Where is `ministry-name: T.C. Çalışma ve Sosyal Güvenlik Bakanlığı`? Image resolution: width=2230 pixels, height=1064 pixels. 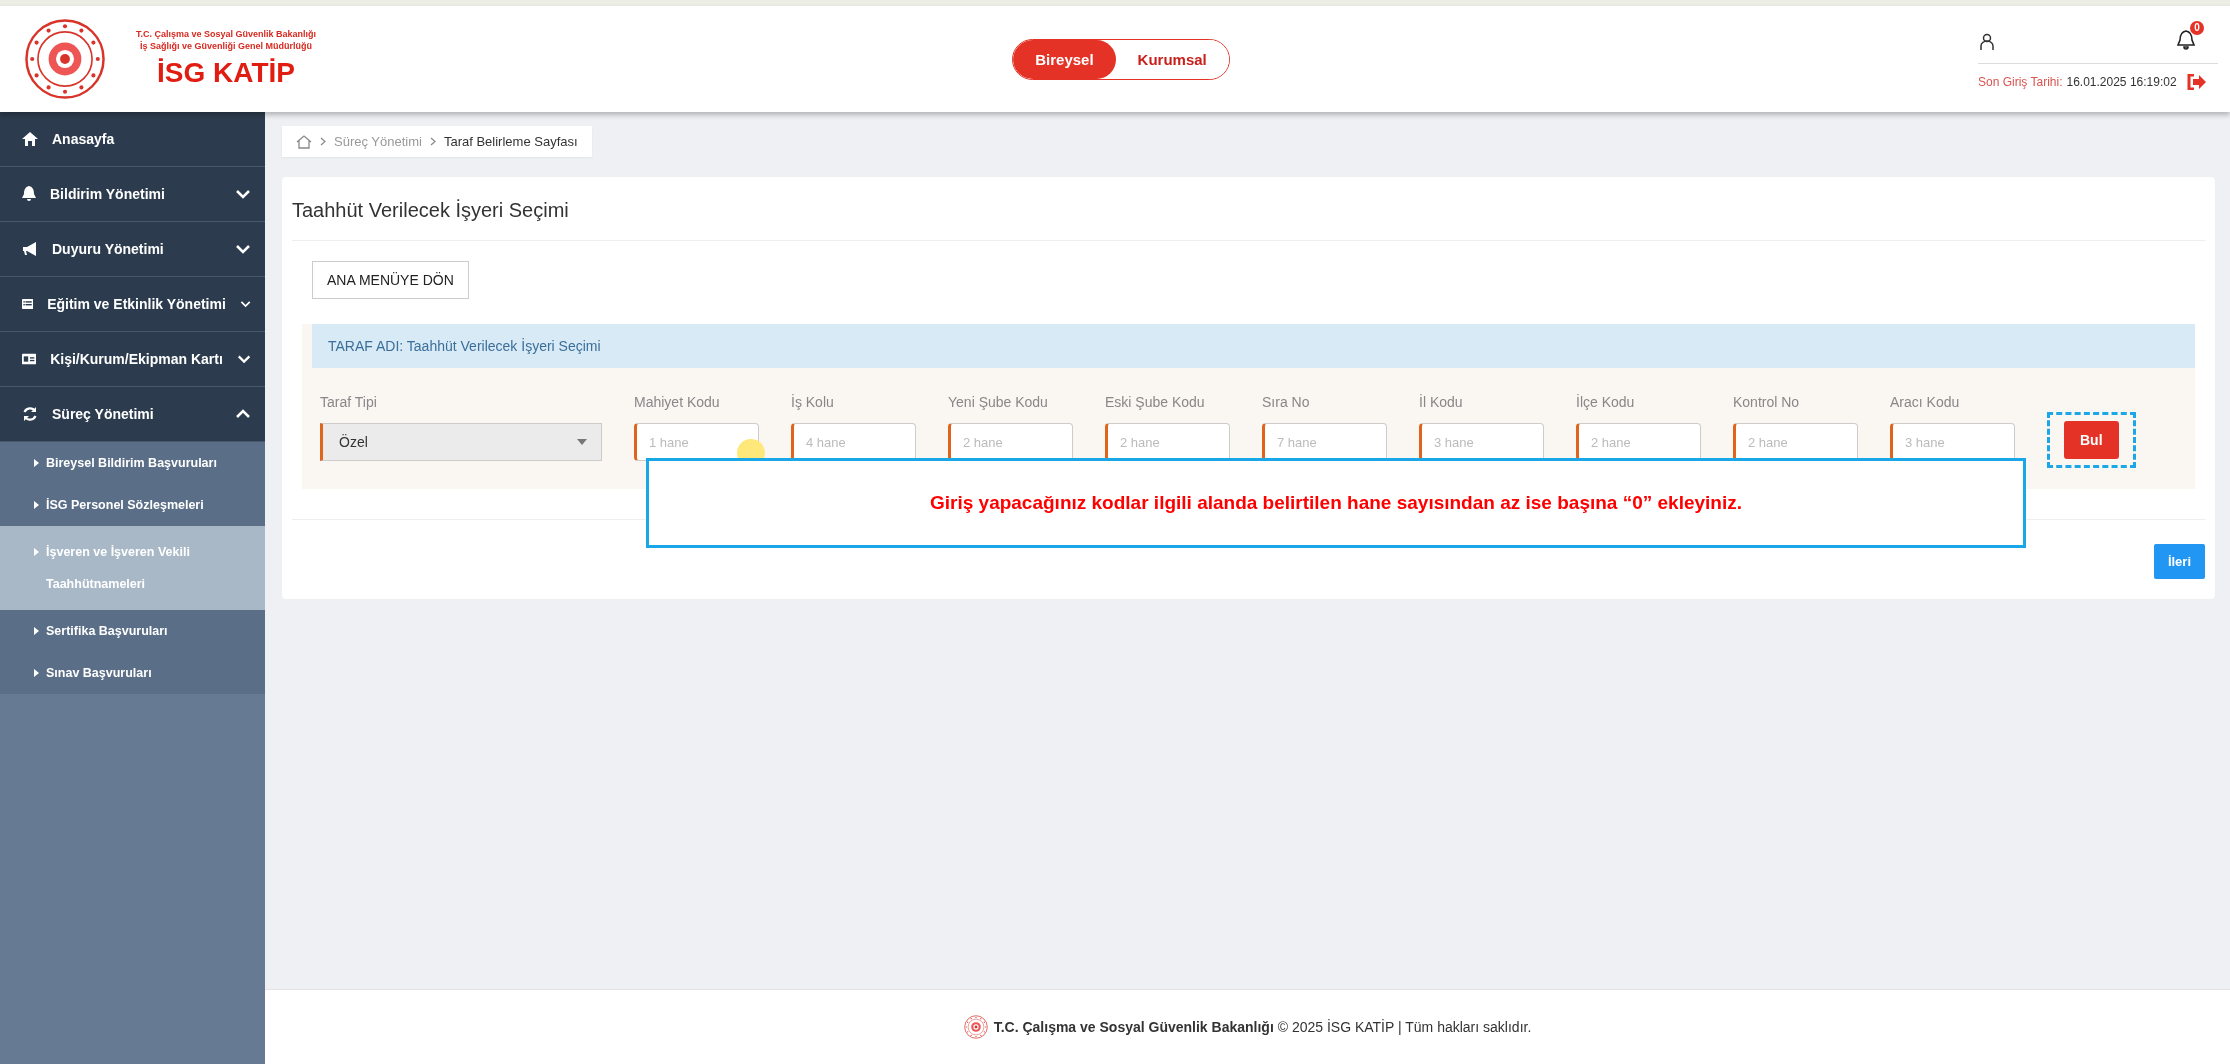
ministry-name: T.C. Çalışma ve Sosyal Güvenlik Bakanlığı is located at coordinates (226, 34).